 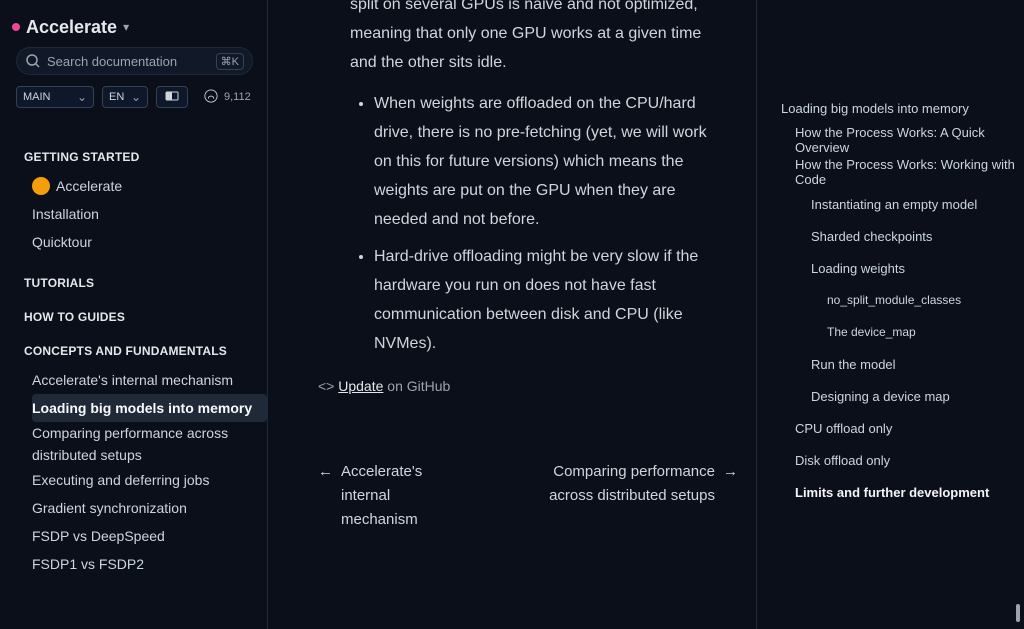 What do you see at coordinates (33, 61) in the screenshot?
I see `search-icon` at bounding box center [33, 61].